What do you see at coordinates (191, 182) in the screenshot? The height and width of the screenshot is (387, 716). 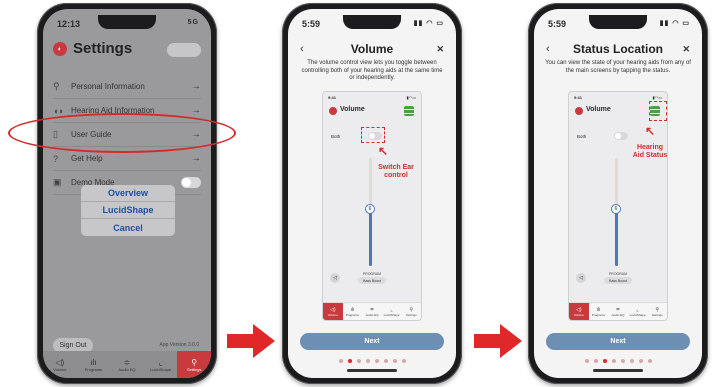 I see `demo-mode-toggle` at bounding box center [191, 182].